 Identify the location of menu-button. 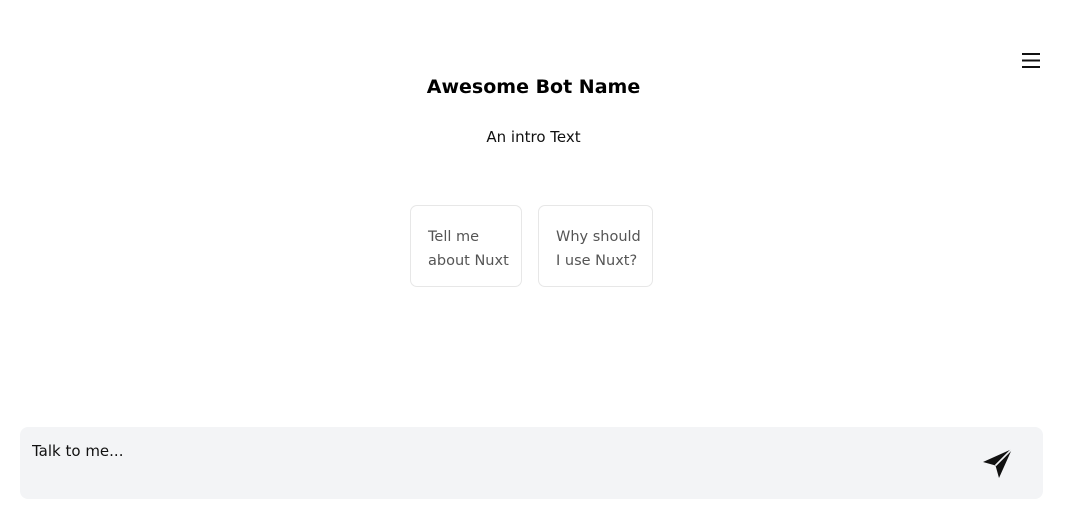
(1031, 61).